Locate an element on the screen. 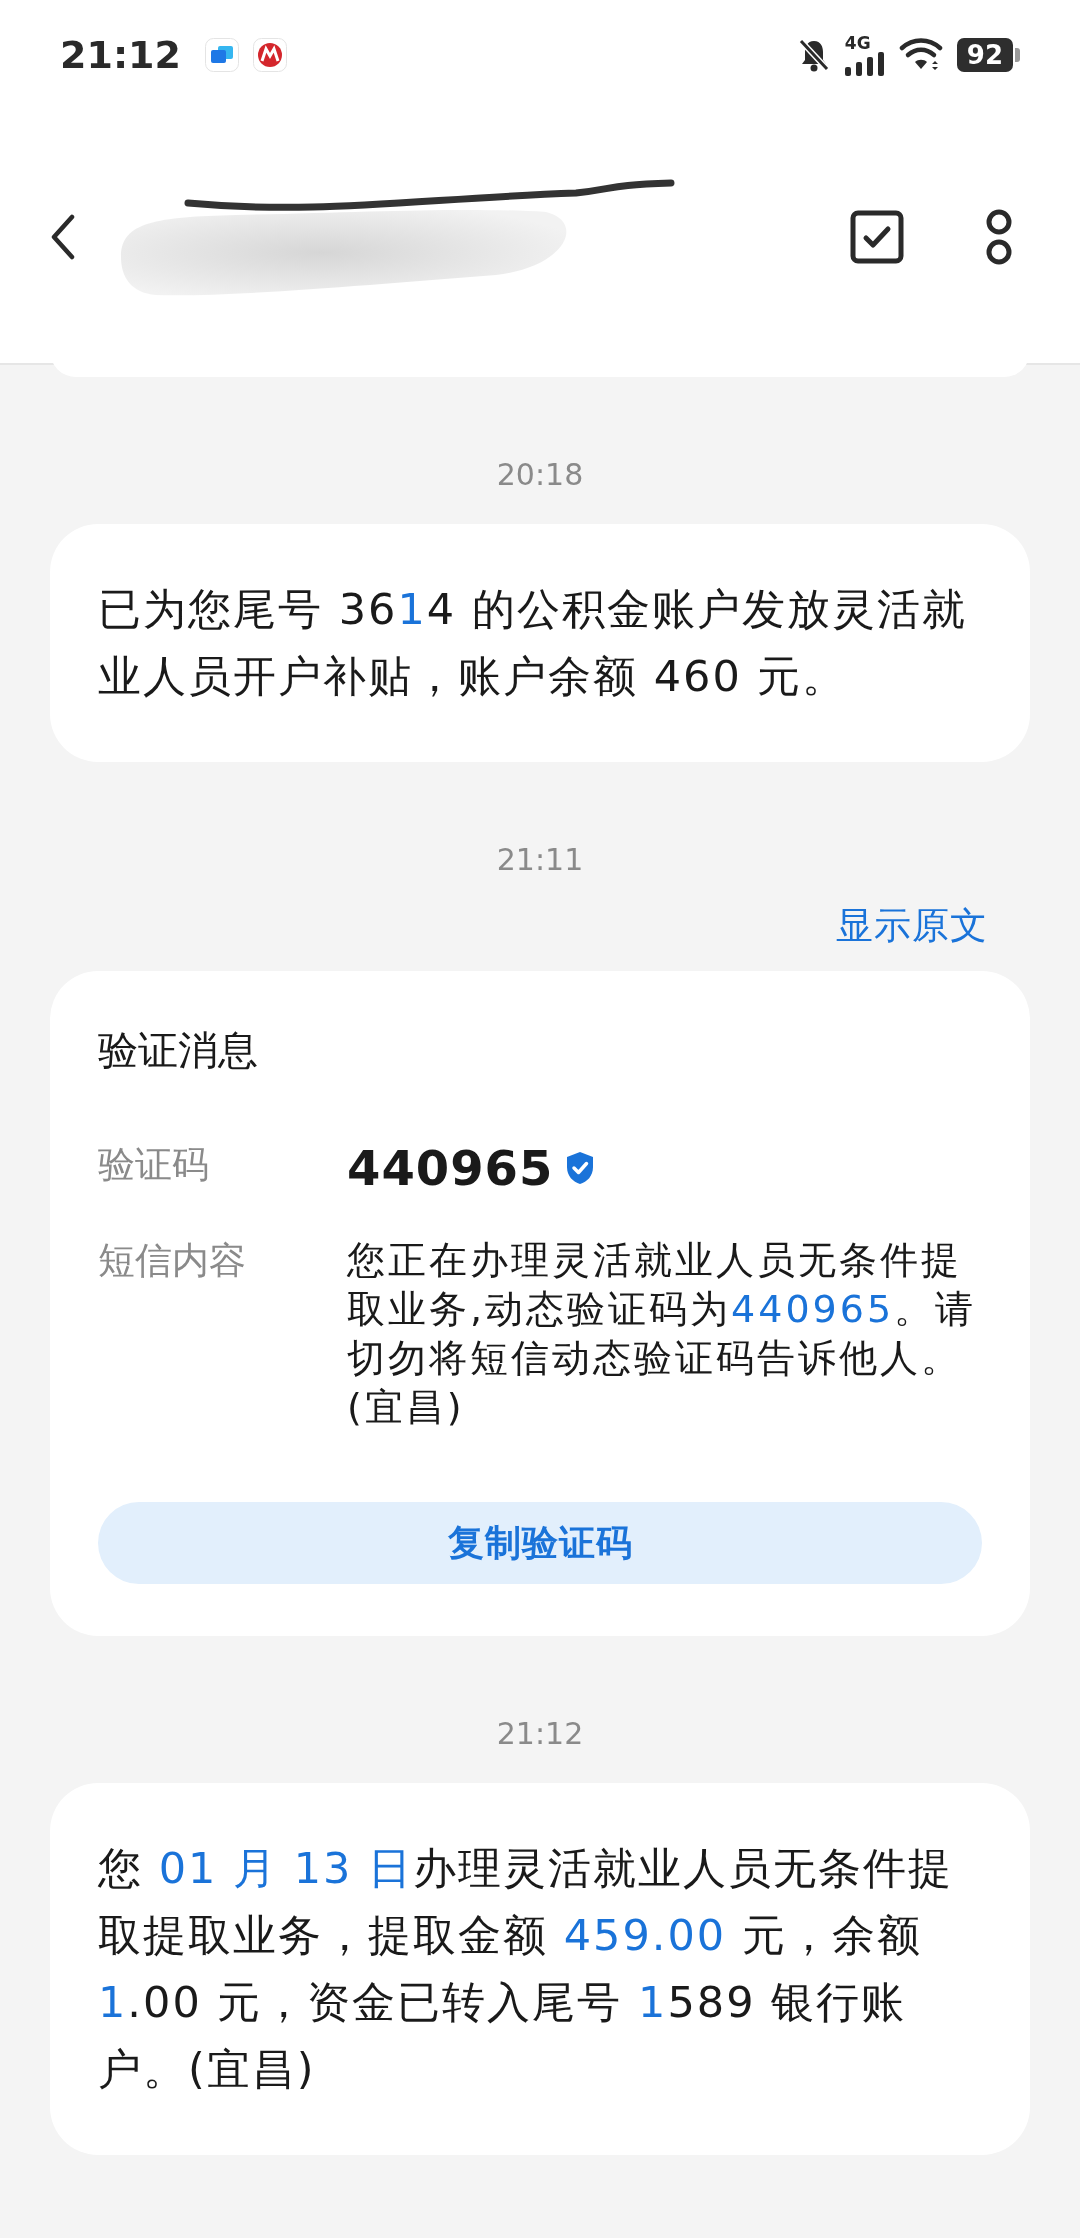 This screenshot has width=1080, height=2238. signal-icon is located at coordinates (864, 63).